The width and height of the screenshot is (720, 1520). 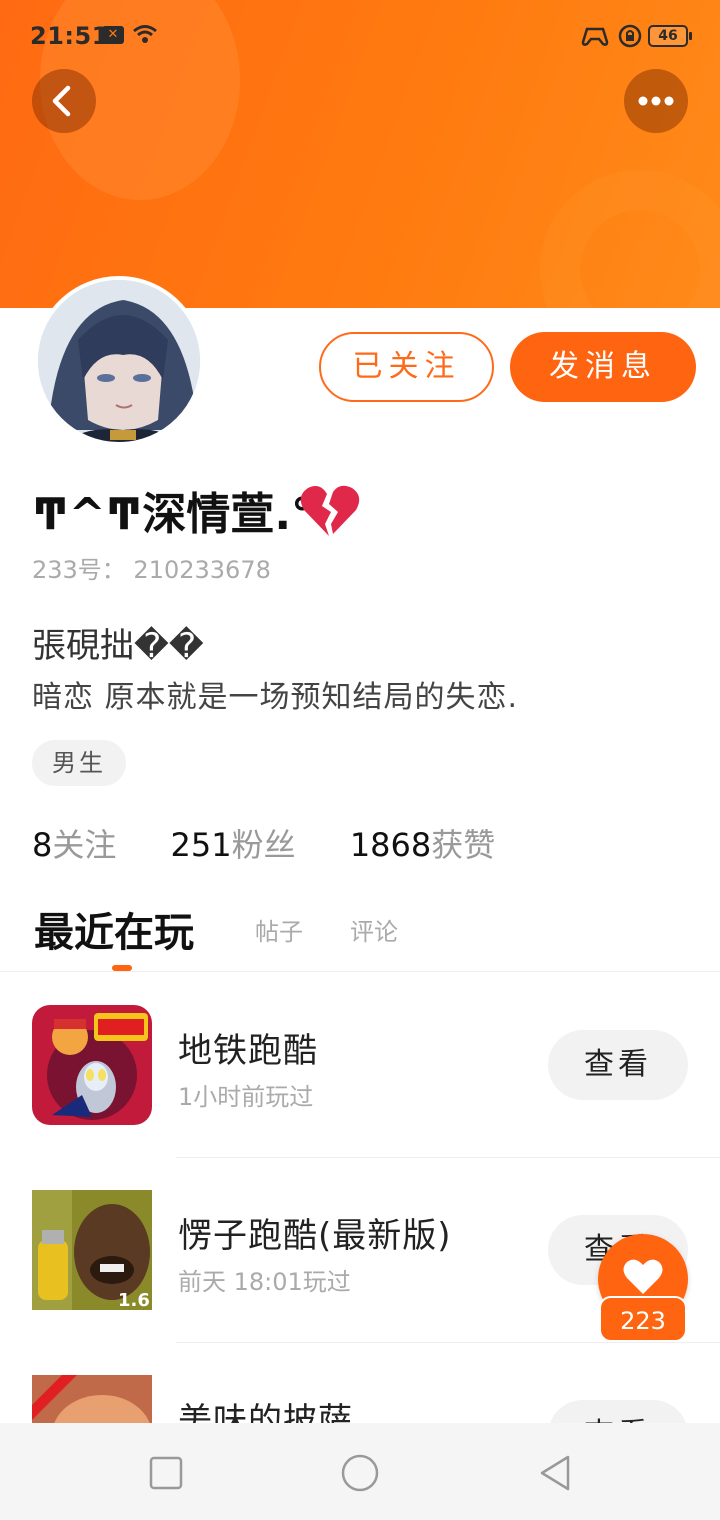 I want to click on battery-indicator: 46, so click(x=670, y=36).